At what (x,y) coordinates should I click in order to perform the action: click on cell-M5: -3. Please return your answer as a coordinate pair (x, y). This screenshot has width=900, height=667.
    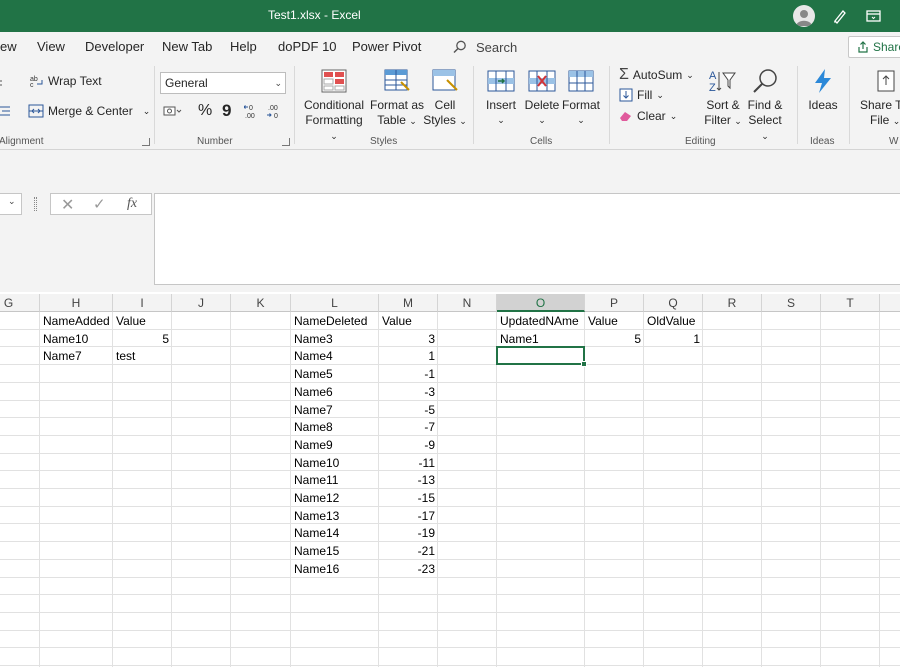
    Looking at the image, I should click on (408, 392).